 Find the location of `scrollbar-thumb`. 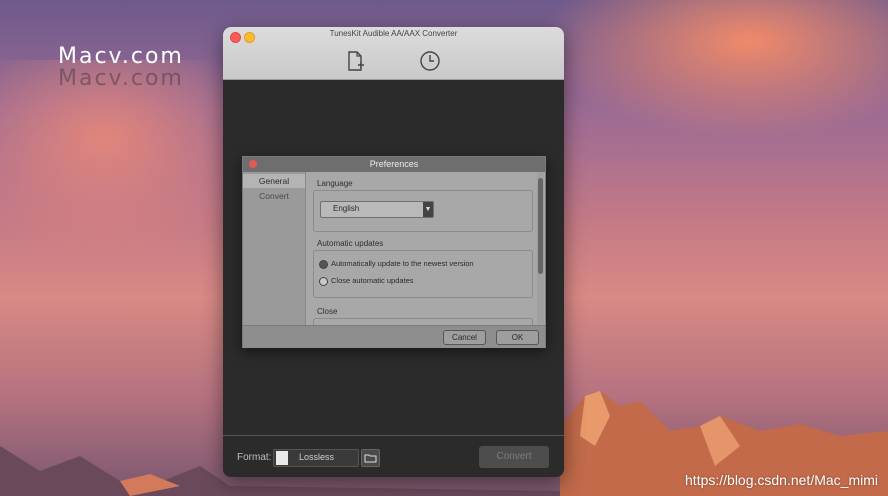

scrollbar-thumb is located at coordinates (540, 226).